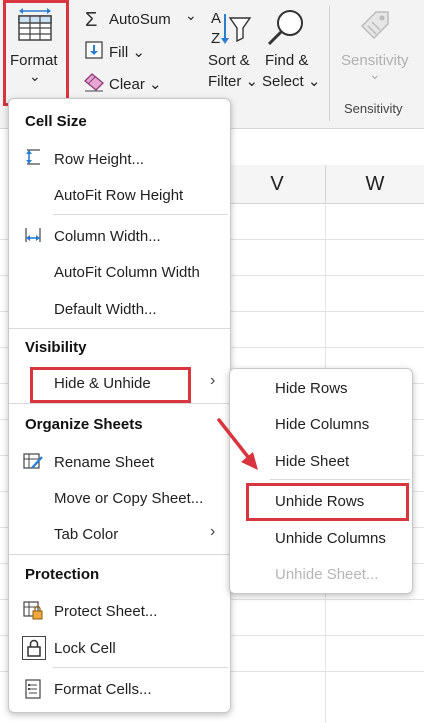 Image resolution: width=424 pixels, height=723 pixels. Describe the element at coordinates (33, 157) in the screenshot. I see `row-height-icon` at that location.